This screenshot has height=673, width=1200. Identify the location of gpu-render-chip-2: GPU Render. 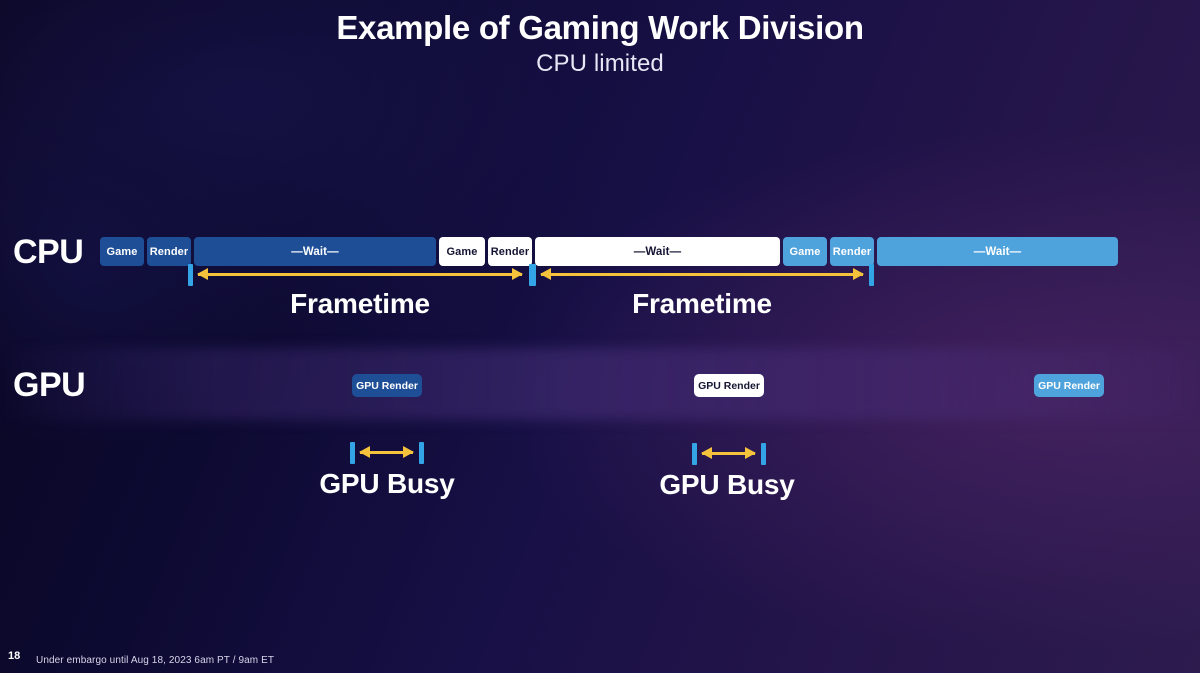
(729, 385).